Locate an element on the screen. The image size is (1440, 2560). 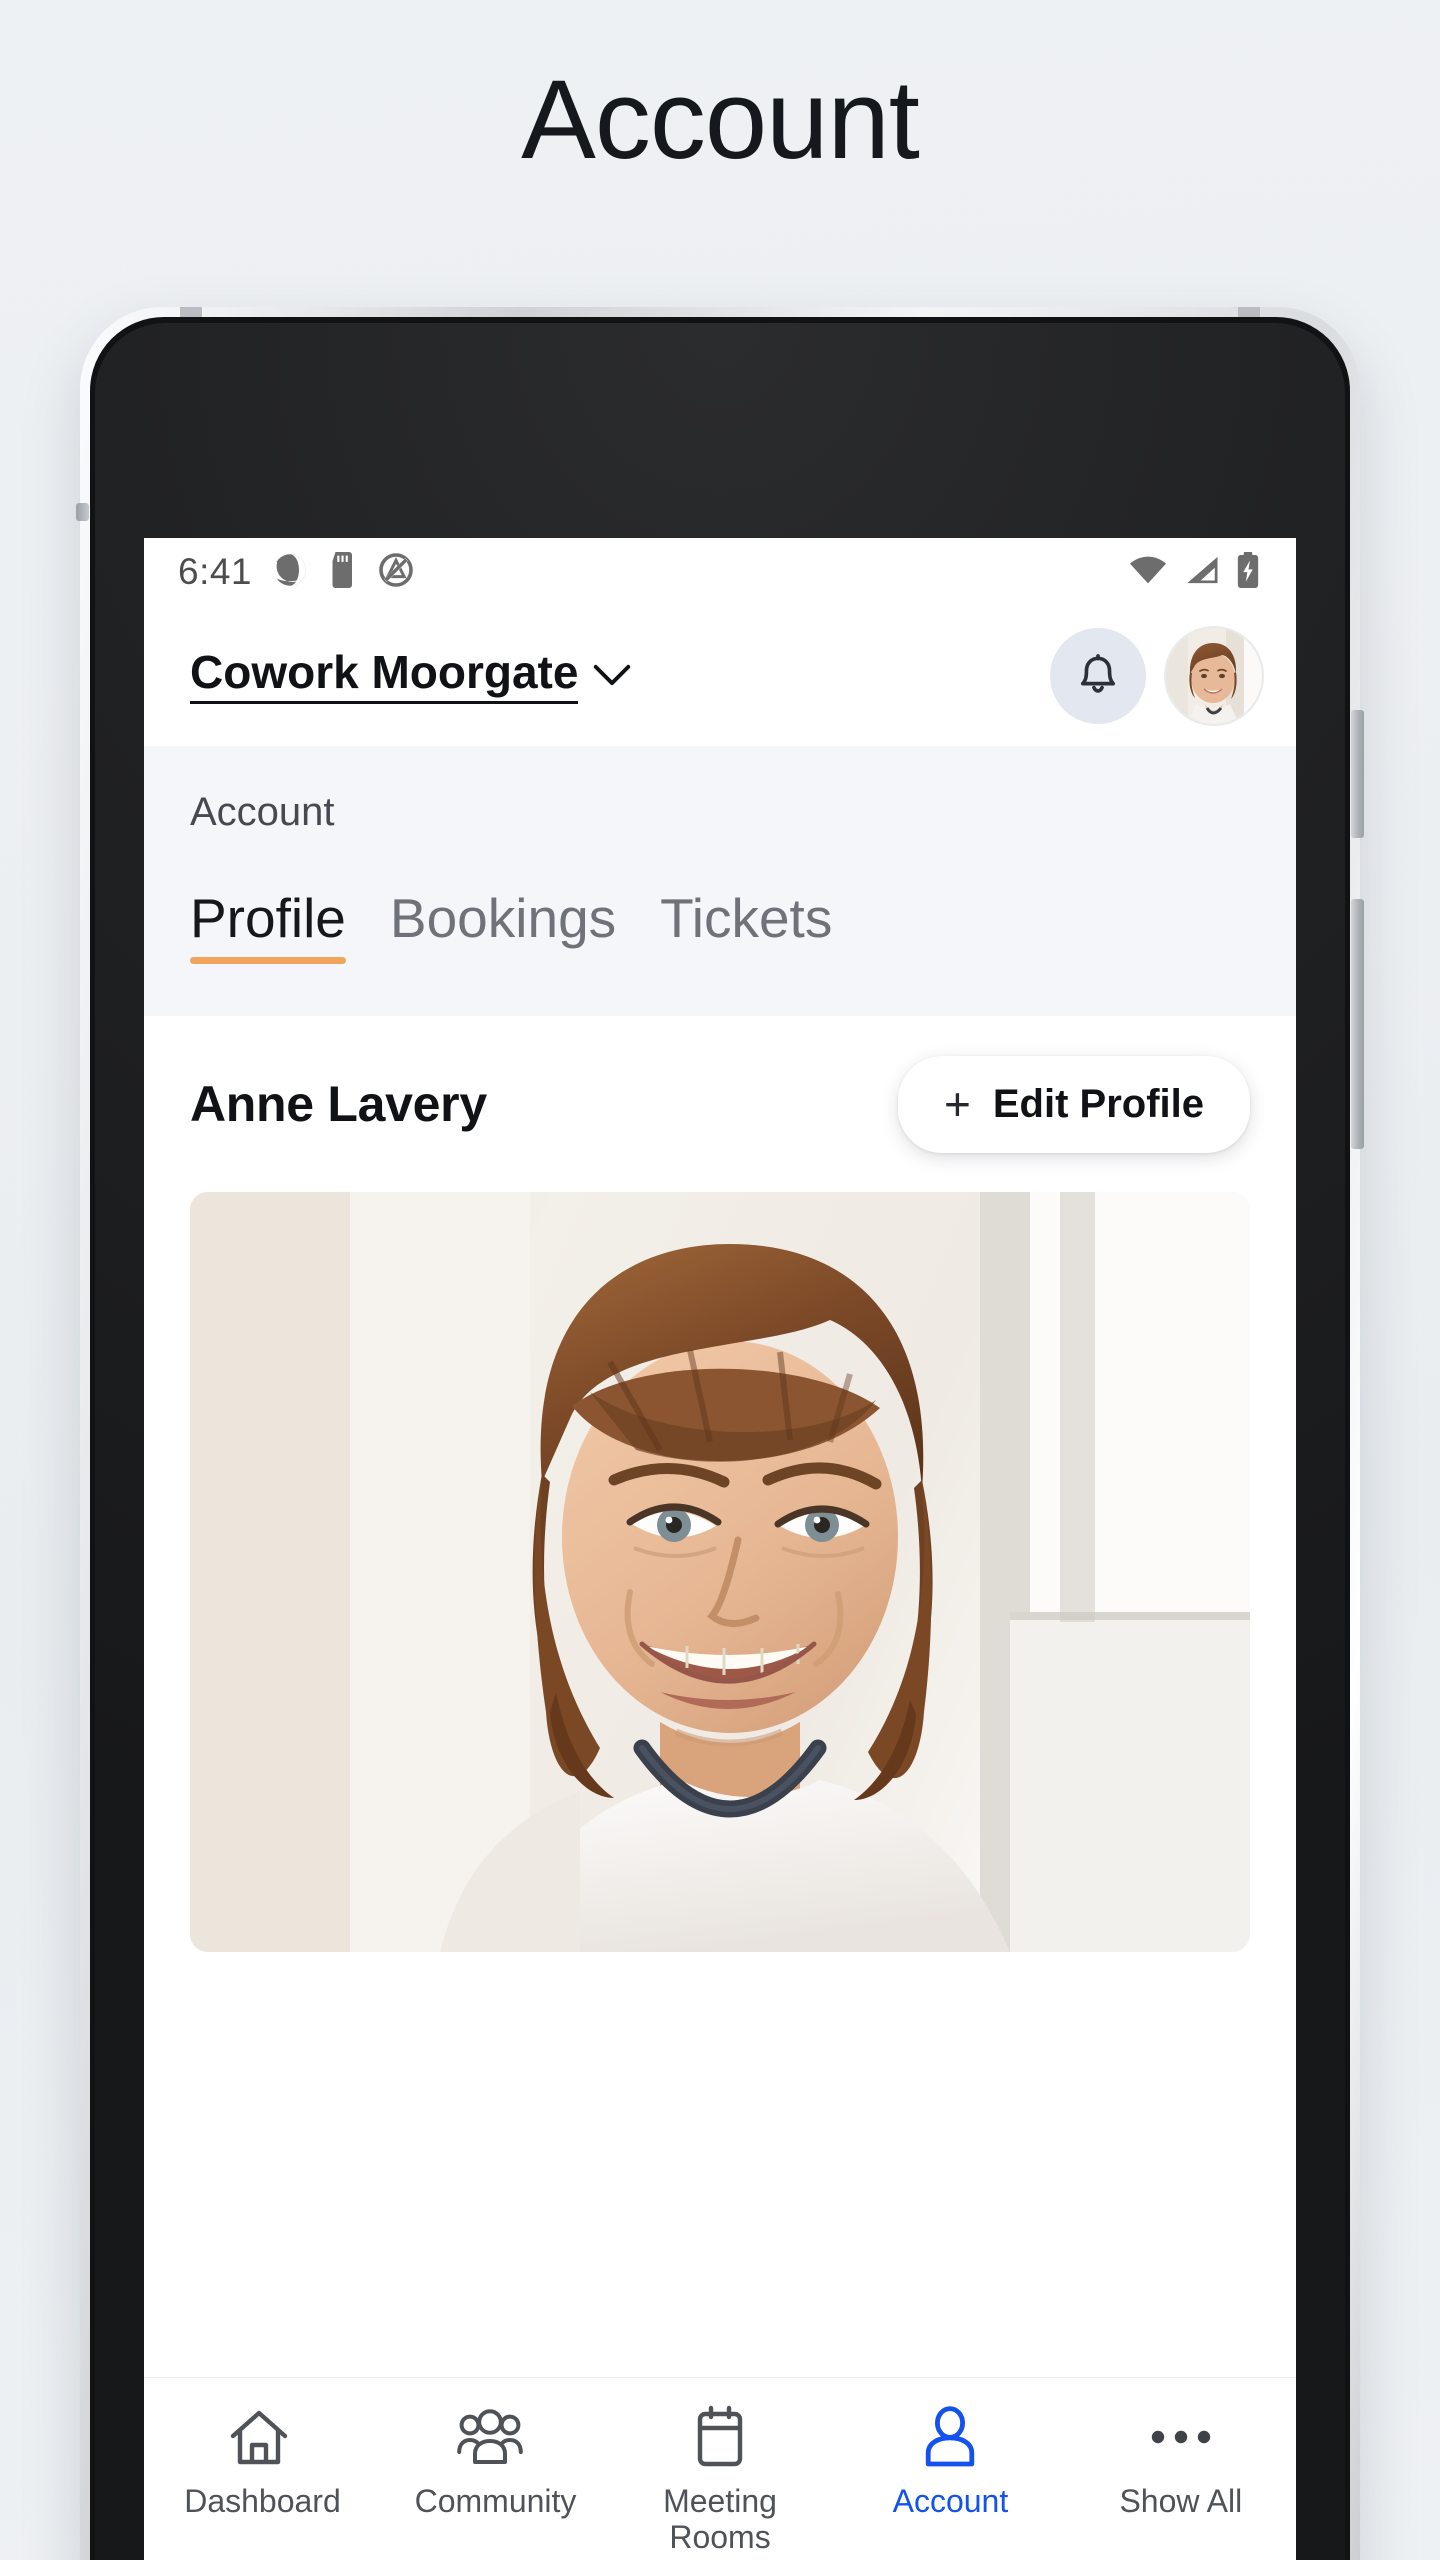
profile-name: Anne Lavery is located at coordinates (338, 1104).